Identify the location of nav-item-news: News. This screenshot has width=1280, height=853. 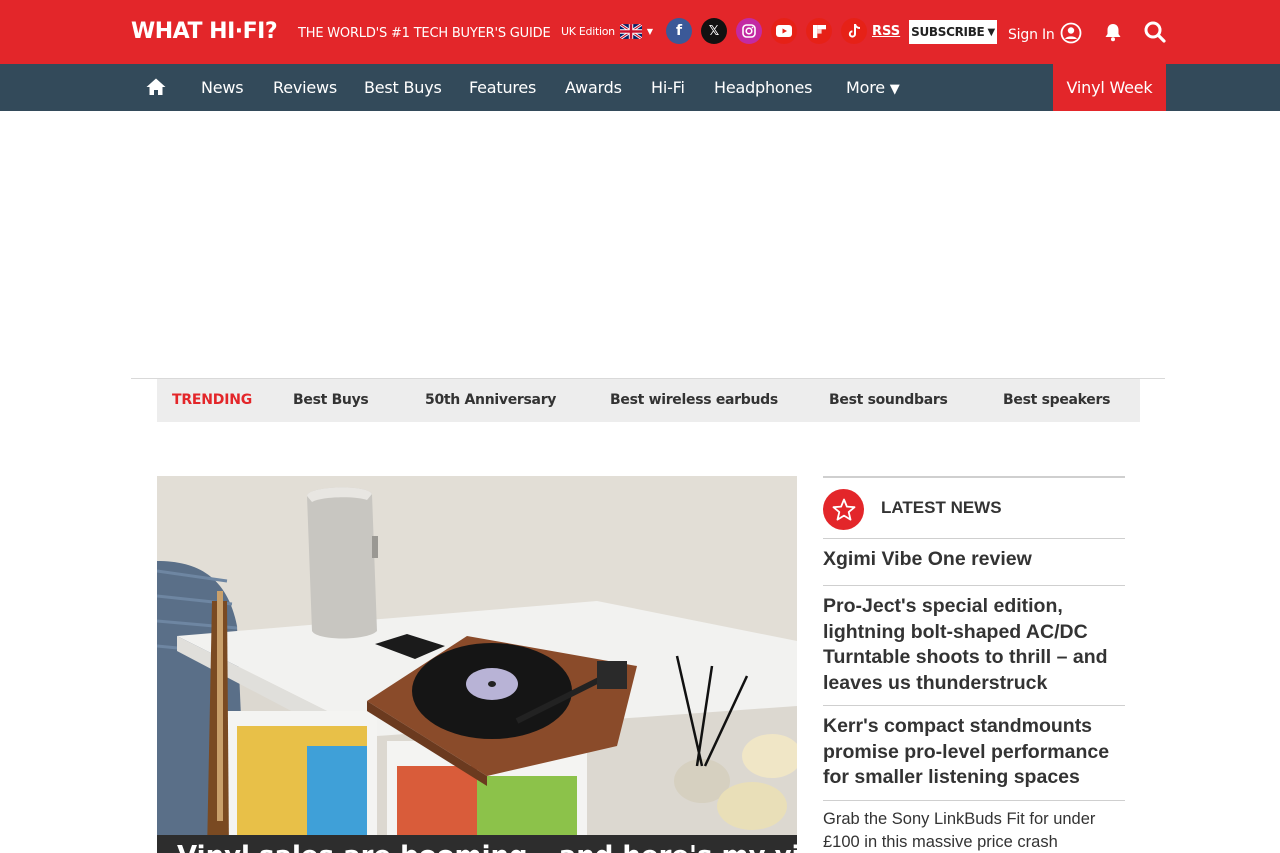
(222, 87).